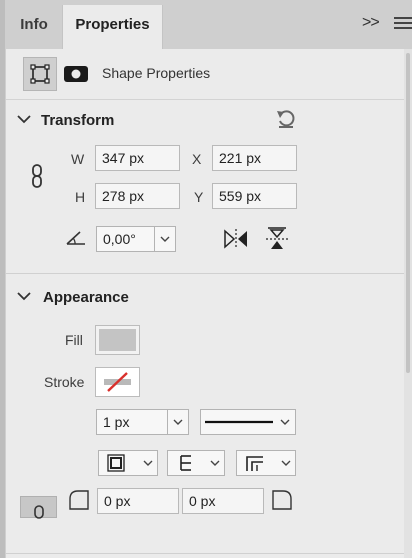 The image size is (412, 558). What do you see at coordinates (254, 463) in the screenshot?
I see `stroke-join-icon` at bounding box center [254, 463].